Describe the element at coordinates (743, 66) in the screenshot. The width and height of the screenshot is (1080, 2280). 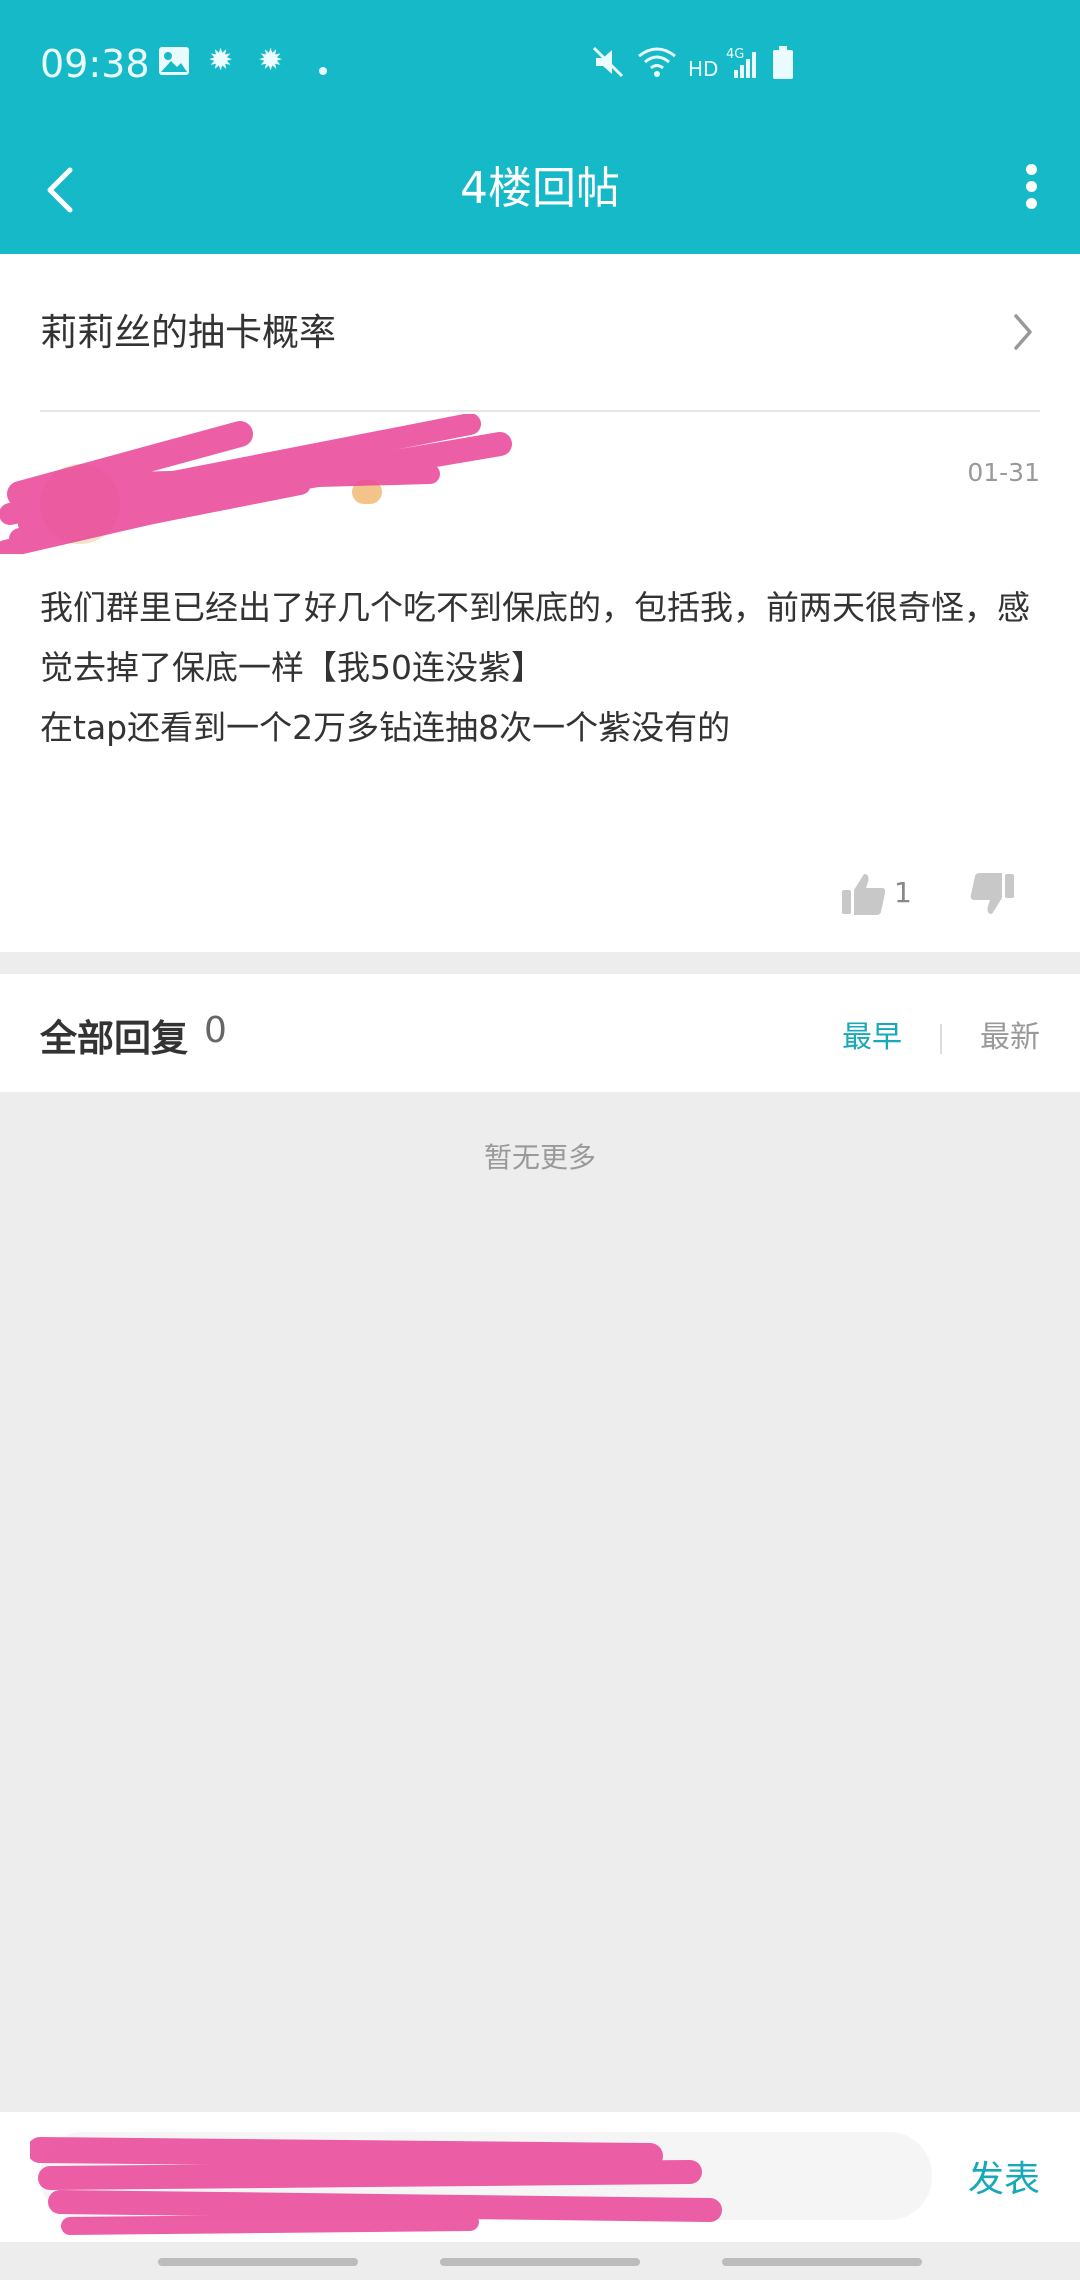
I see `signal-4g-icon: 4G` at that location.